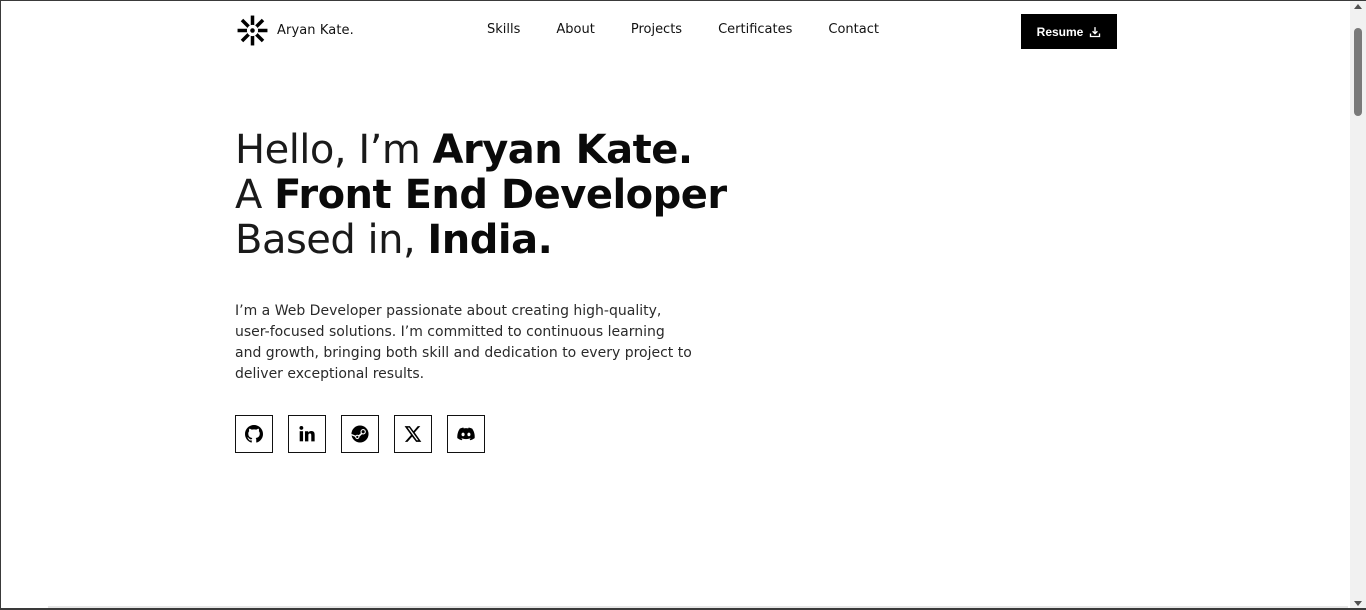 Image resolution: width=1366 pixels, height=610 pixels. Describe the element at coordinates (334, 150) in the screenshot. I see `hero-greeting-text: Hello, I’m` at that location.